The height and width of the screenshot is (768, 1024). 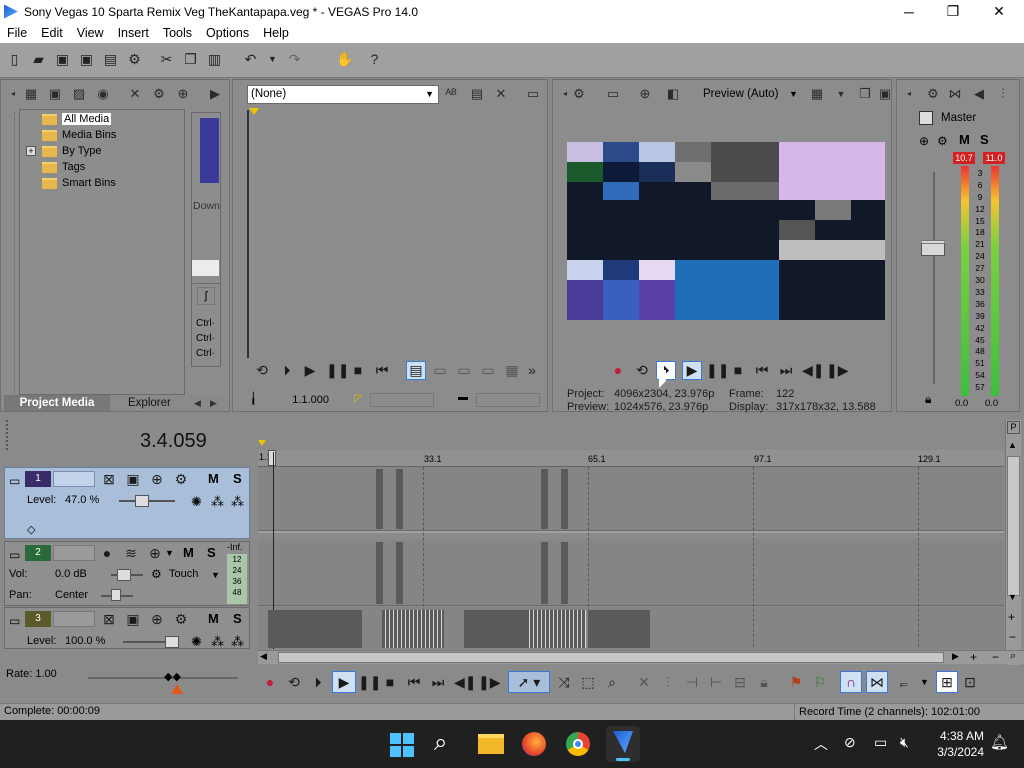 What do you see at coordinates (964, 158) in the screenshot?
I see `peak-left: 10.7` at bounding box center [964, 158].